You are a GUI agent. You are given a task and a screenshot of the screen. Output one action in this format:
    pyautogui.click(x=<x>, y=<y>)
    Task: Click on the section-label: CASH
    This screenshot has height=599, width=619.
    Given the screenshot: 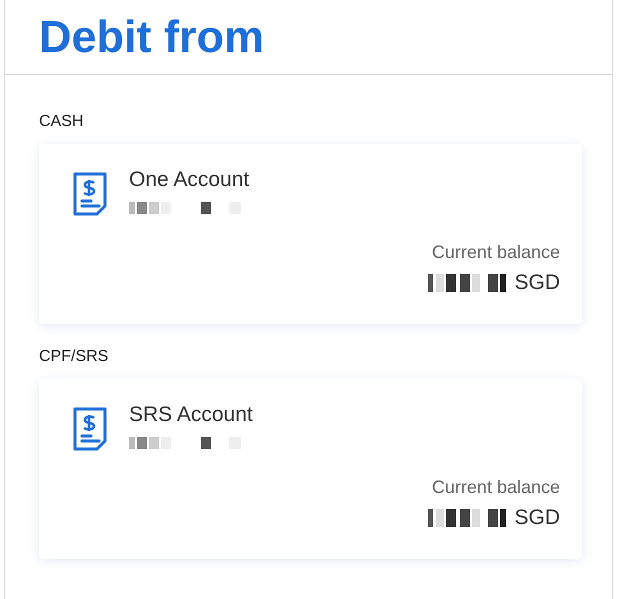 What is the action you would take?
    pyautogui.click(x=61, y=122)
    